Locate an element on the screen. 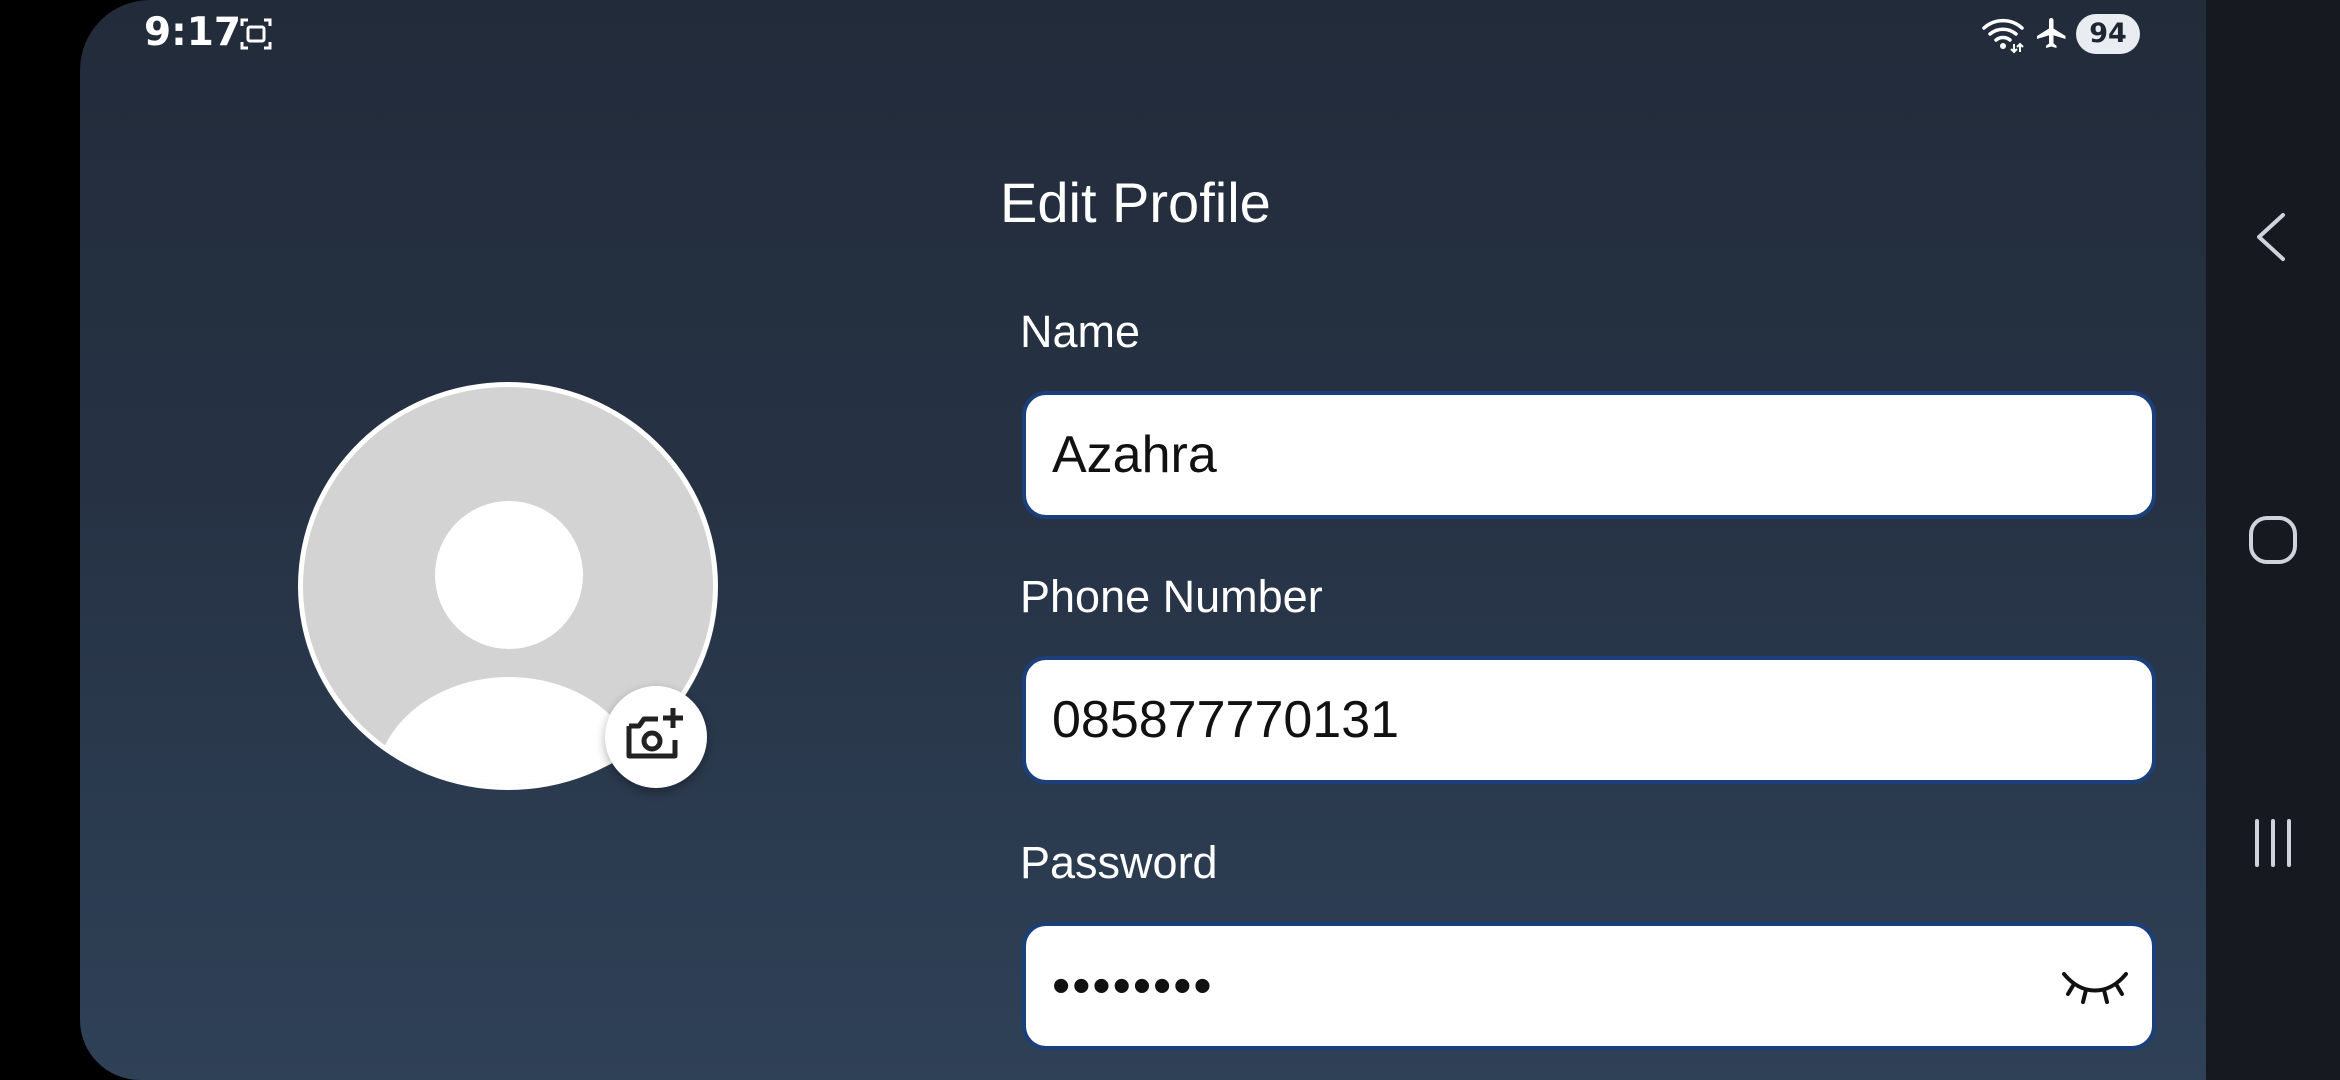  recents-icon is located at coordinates (2273, 843).